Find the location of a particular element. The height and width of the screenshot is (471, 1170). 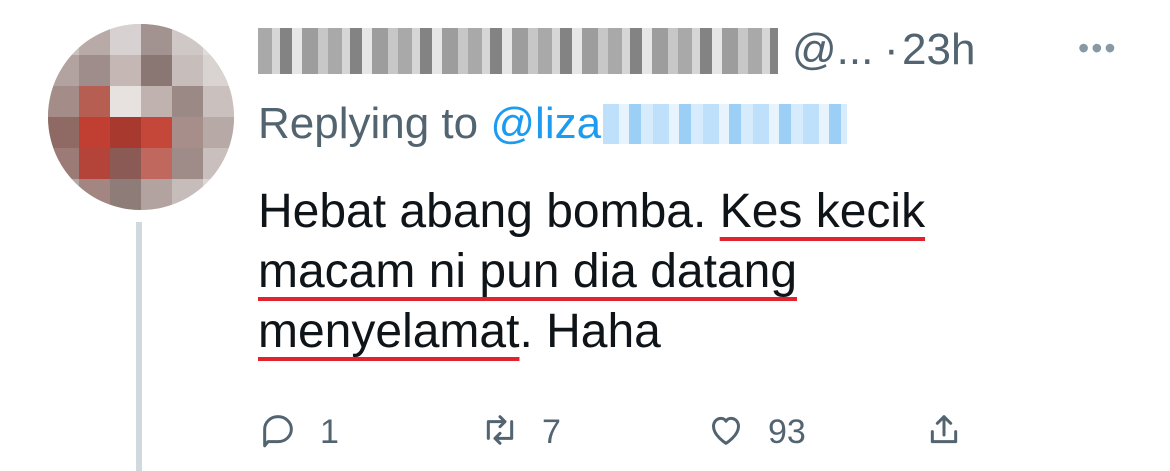

share-icon is located at coordinates (944, 432).